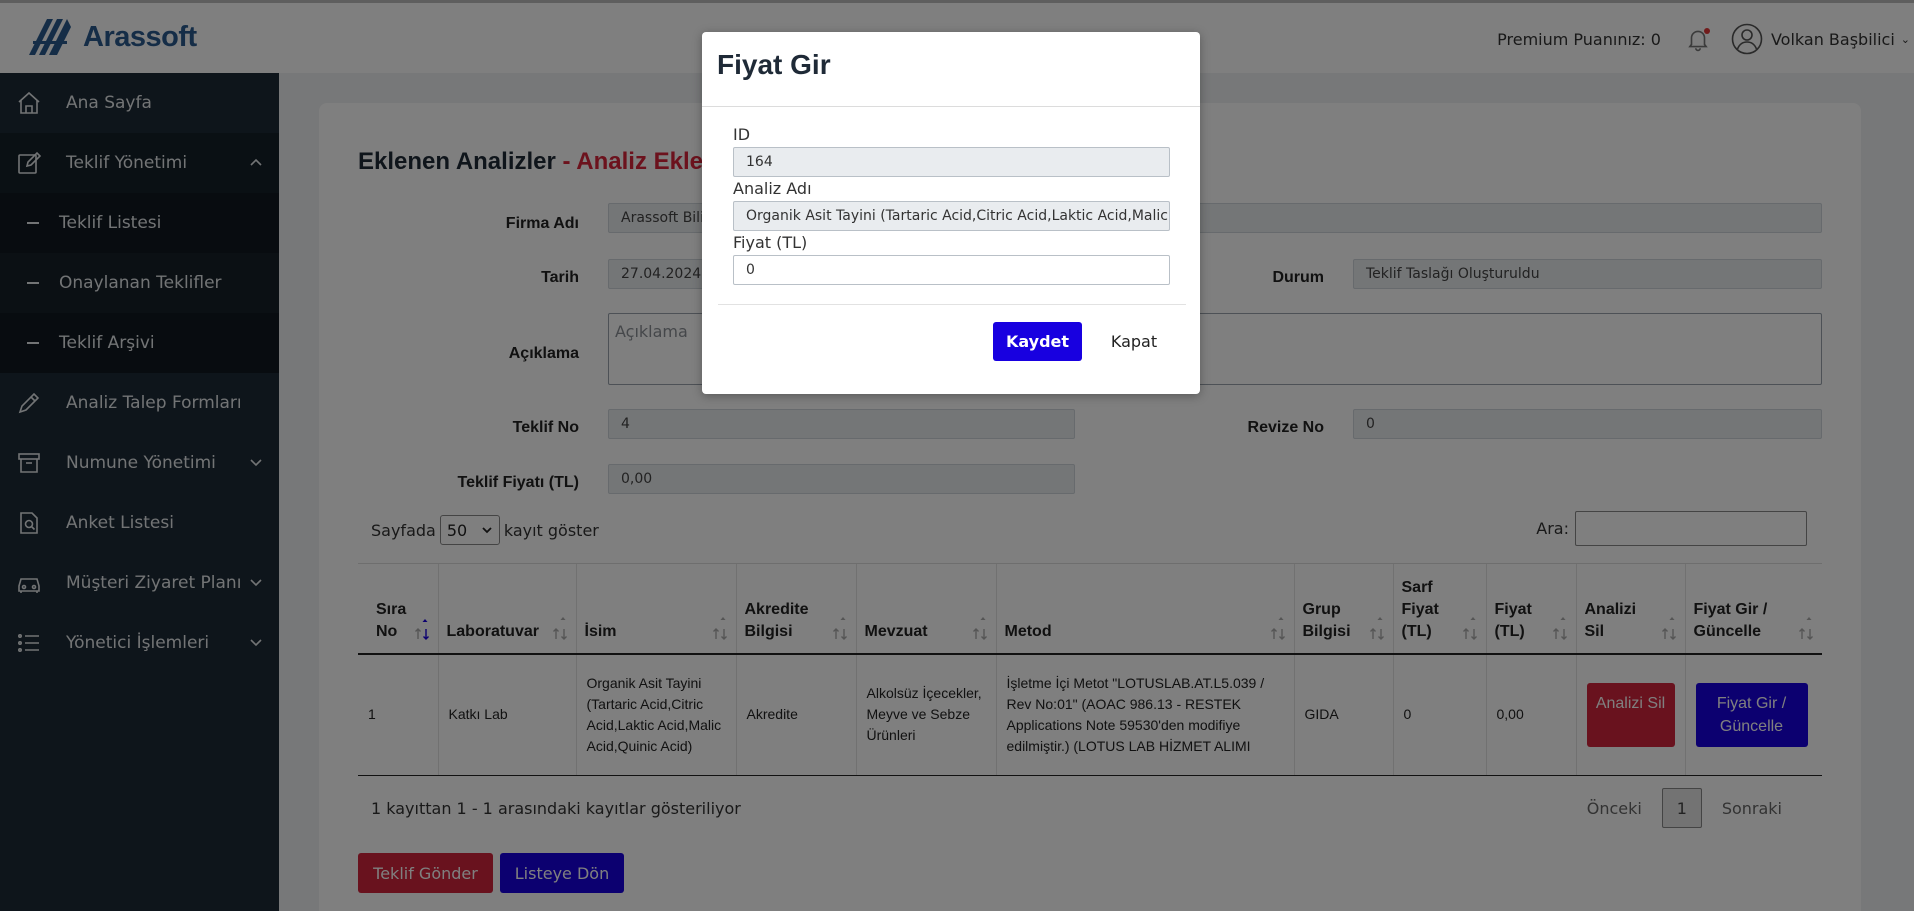 This screenshot has width=1914, height=911. I want to click on save-button: Kaydet, so click(1037, 341).